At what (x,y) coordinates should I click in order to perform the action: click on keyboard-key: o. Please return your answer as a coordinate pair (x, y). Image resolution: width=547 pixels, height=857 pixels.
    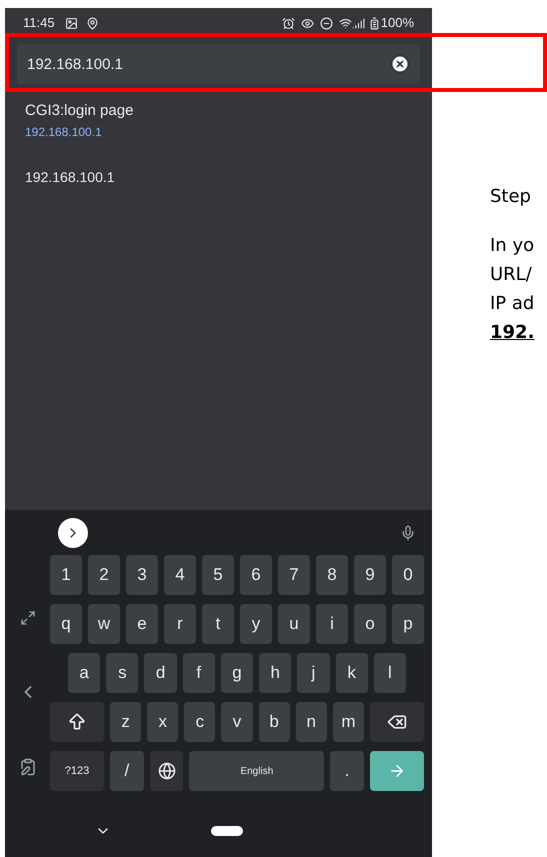
    Looking at the image, I should click on (370, 624).